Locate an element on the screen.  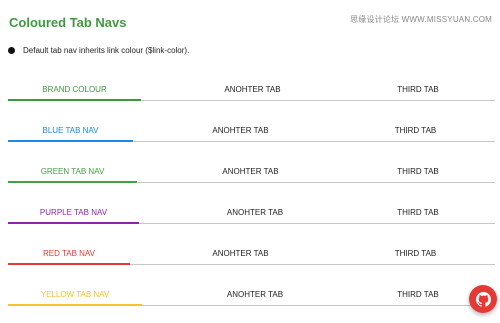
github-icon is located at coordinates (483, 299).